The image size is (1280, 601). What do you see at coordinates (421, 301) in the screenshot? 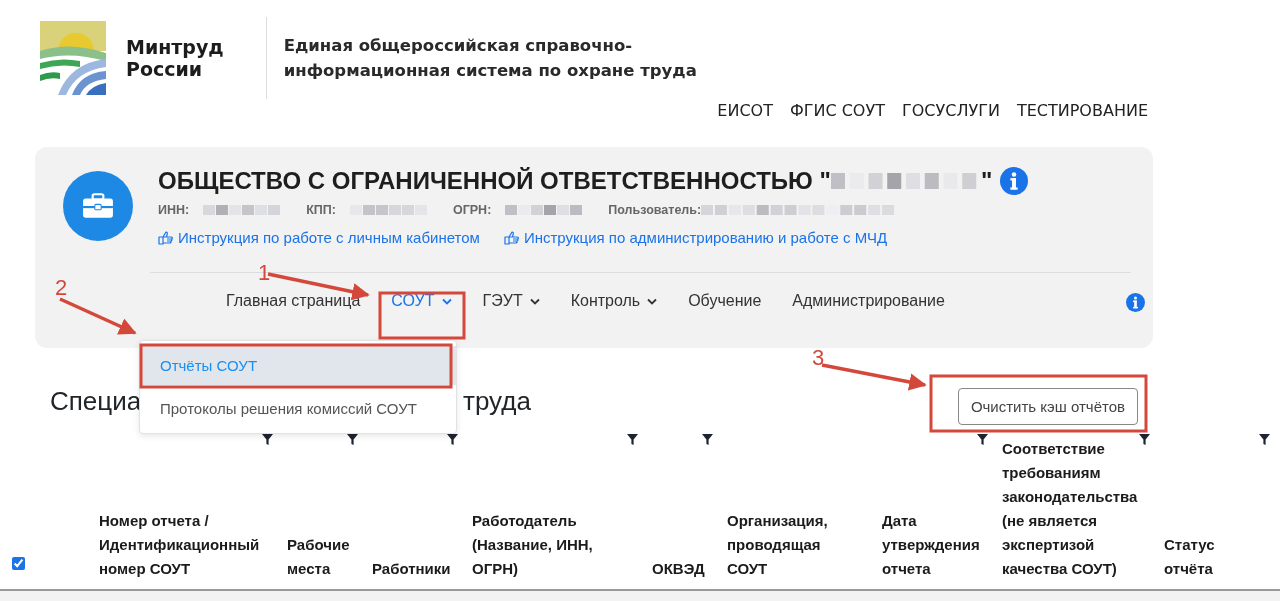
I see `nav-tab: СОУТ` at bounding box center [421, 301].